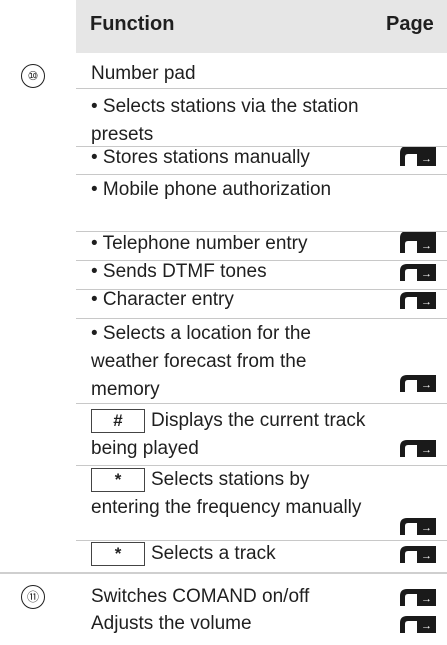 This screenshot has width=447, height=645. What do you see at coordinates (171, 623) in the screenshot?
I see `row-text: Adjusts the volume` at bounding box center [171, 623].